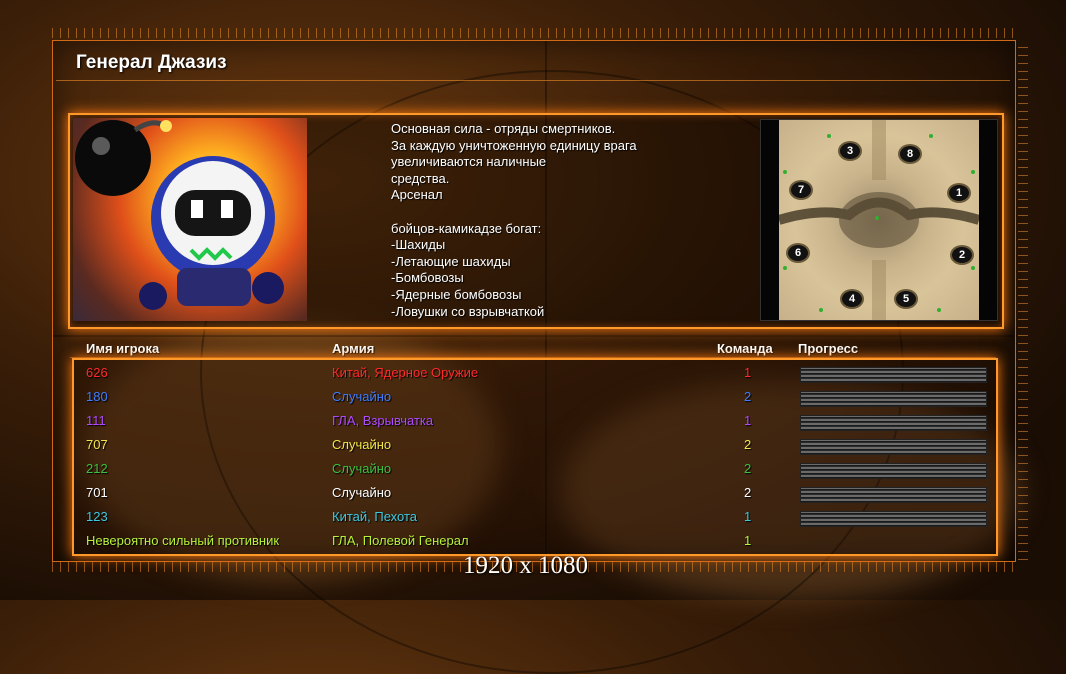 The image size is (1066, 674). I want to click on player-name: 707, so click(97, 444).